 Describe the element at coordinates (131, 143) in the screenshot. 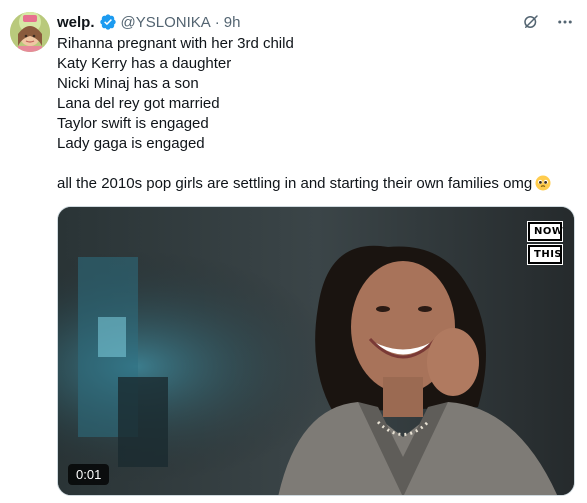

I see `tweet-line: Lady gaga is engaged` at that location.